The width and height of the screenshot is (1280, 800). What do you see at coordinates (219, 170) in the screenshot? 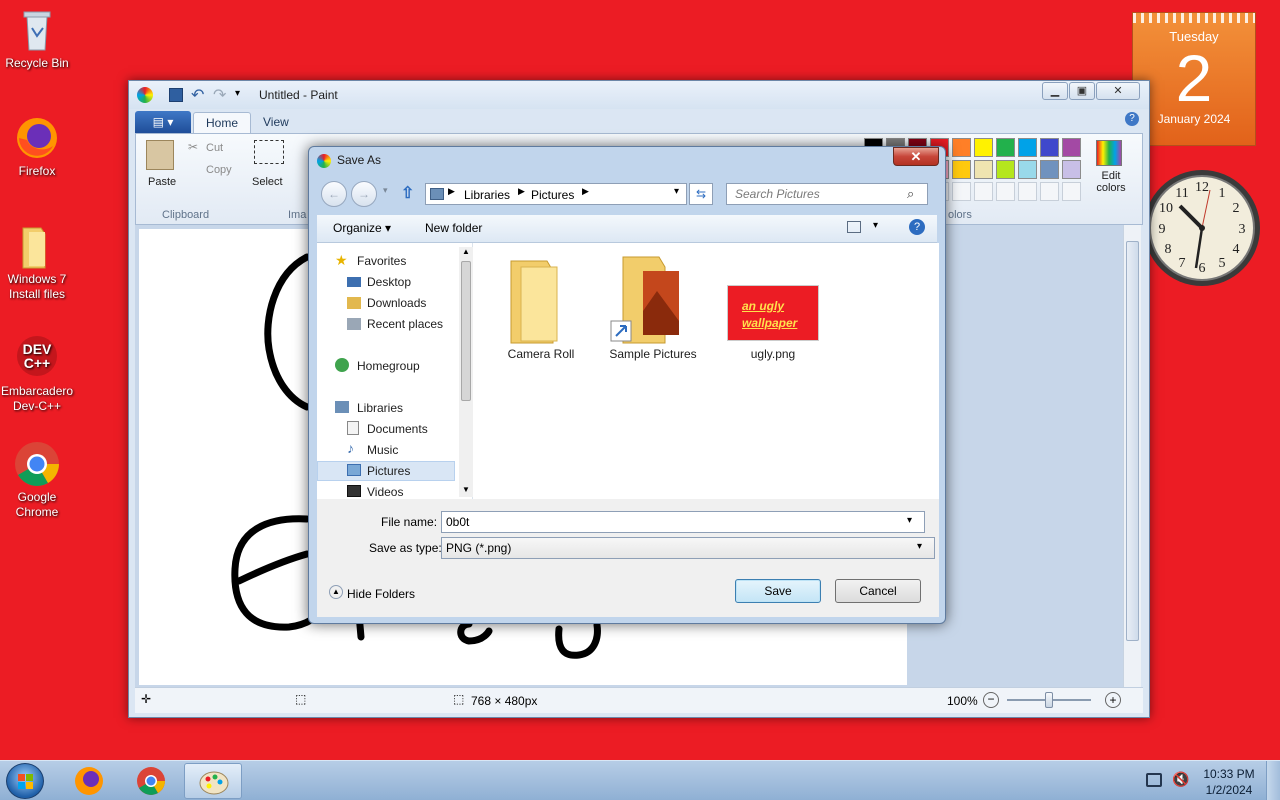
I see `copy-button: Copy` at bounding box center [219, 170].